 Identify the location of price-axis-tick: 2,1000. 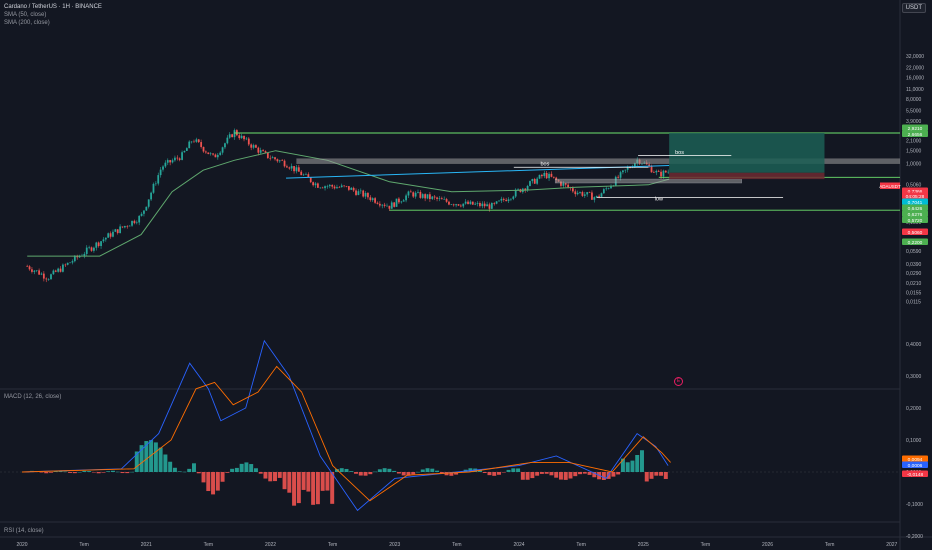
(914, 141).